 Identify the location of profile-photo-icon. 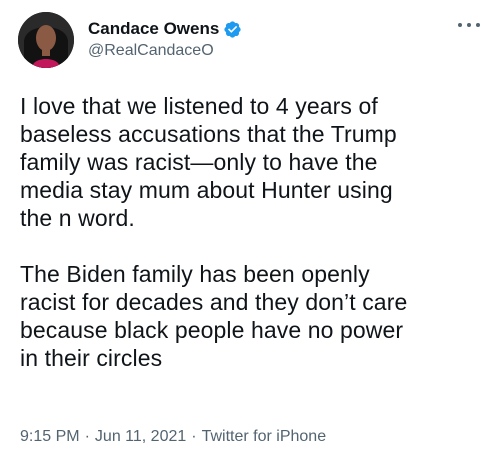
(46, 40).